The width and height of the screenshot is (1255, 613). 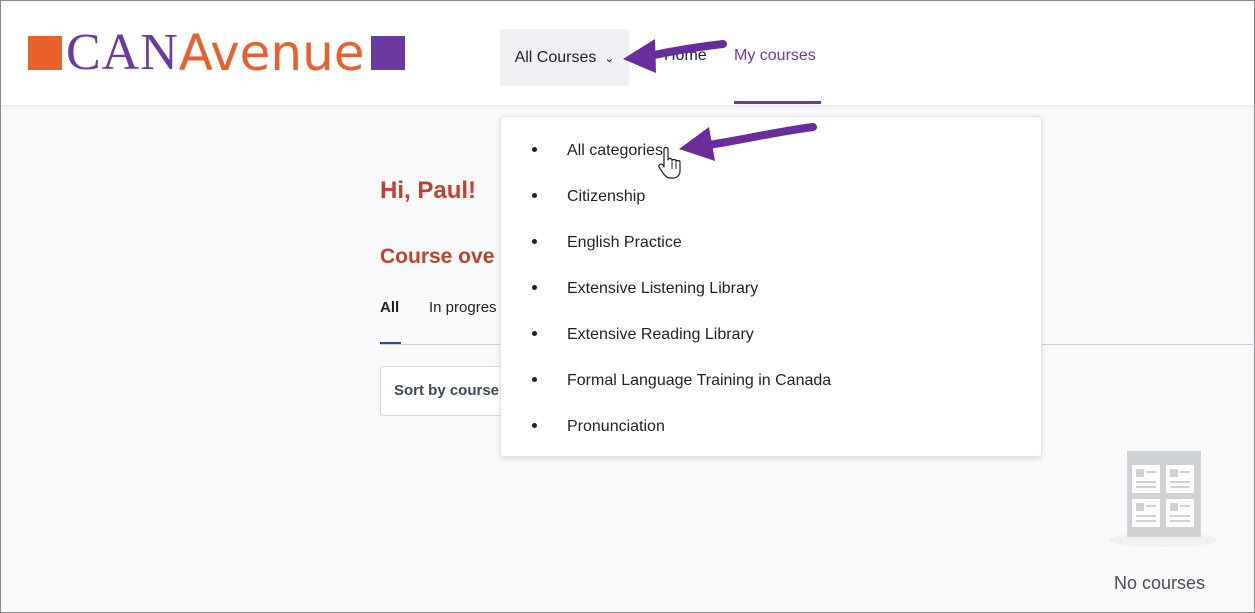 What do you see at coordinates (387, 53) in the screenshot?
I see `logo-purple-square` at bounding box center [387, 53].